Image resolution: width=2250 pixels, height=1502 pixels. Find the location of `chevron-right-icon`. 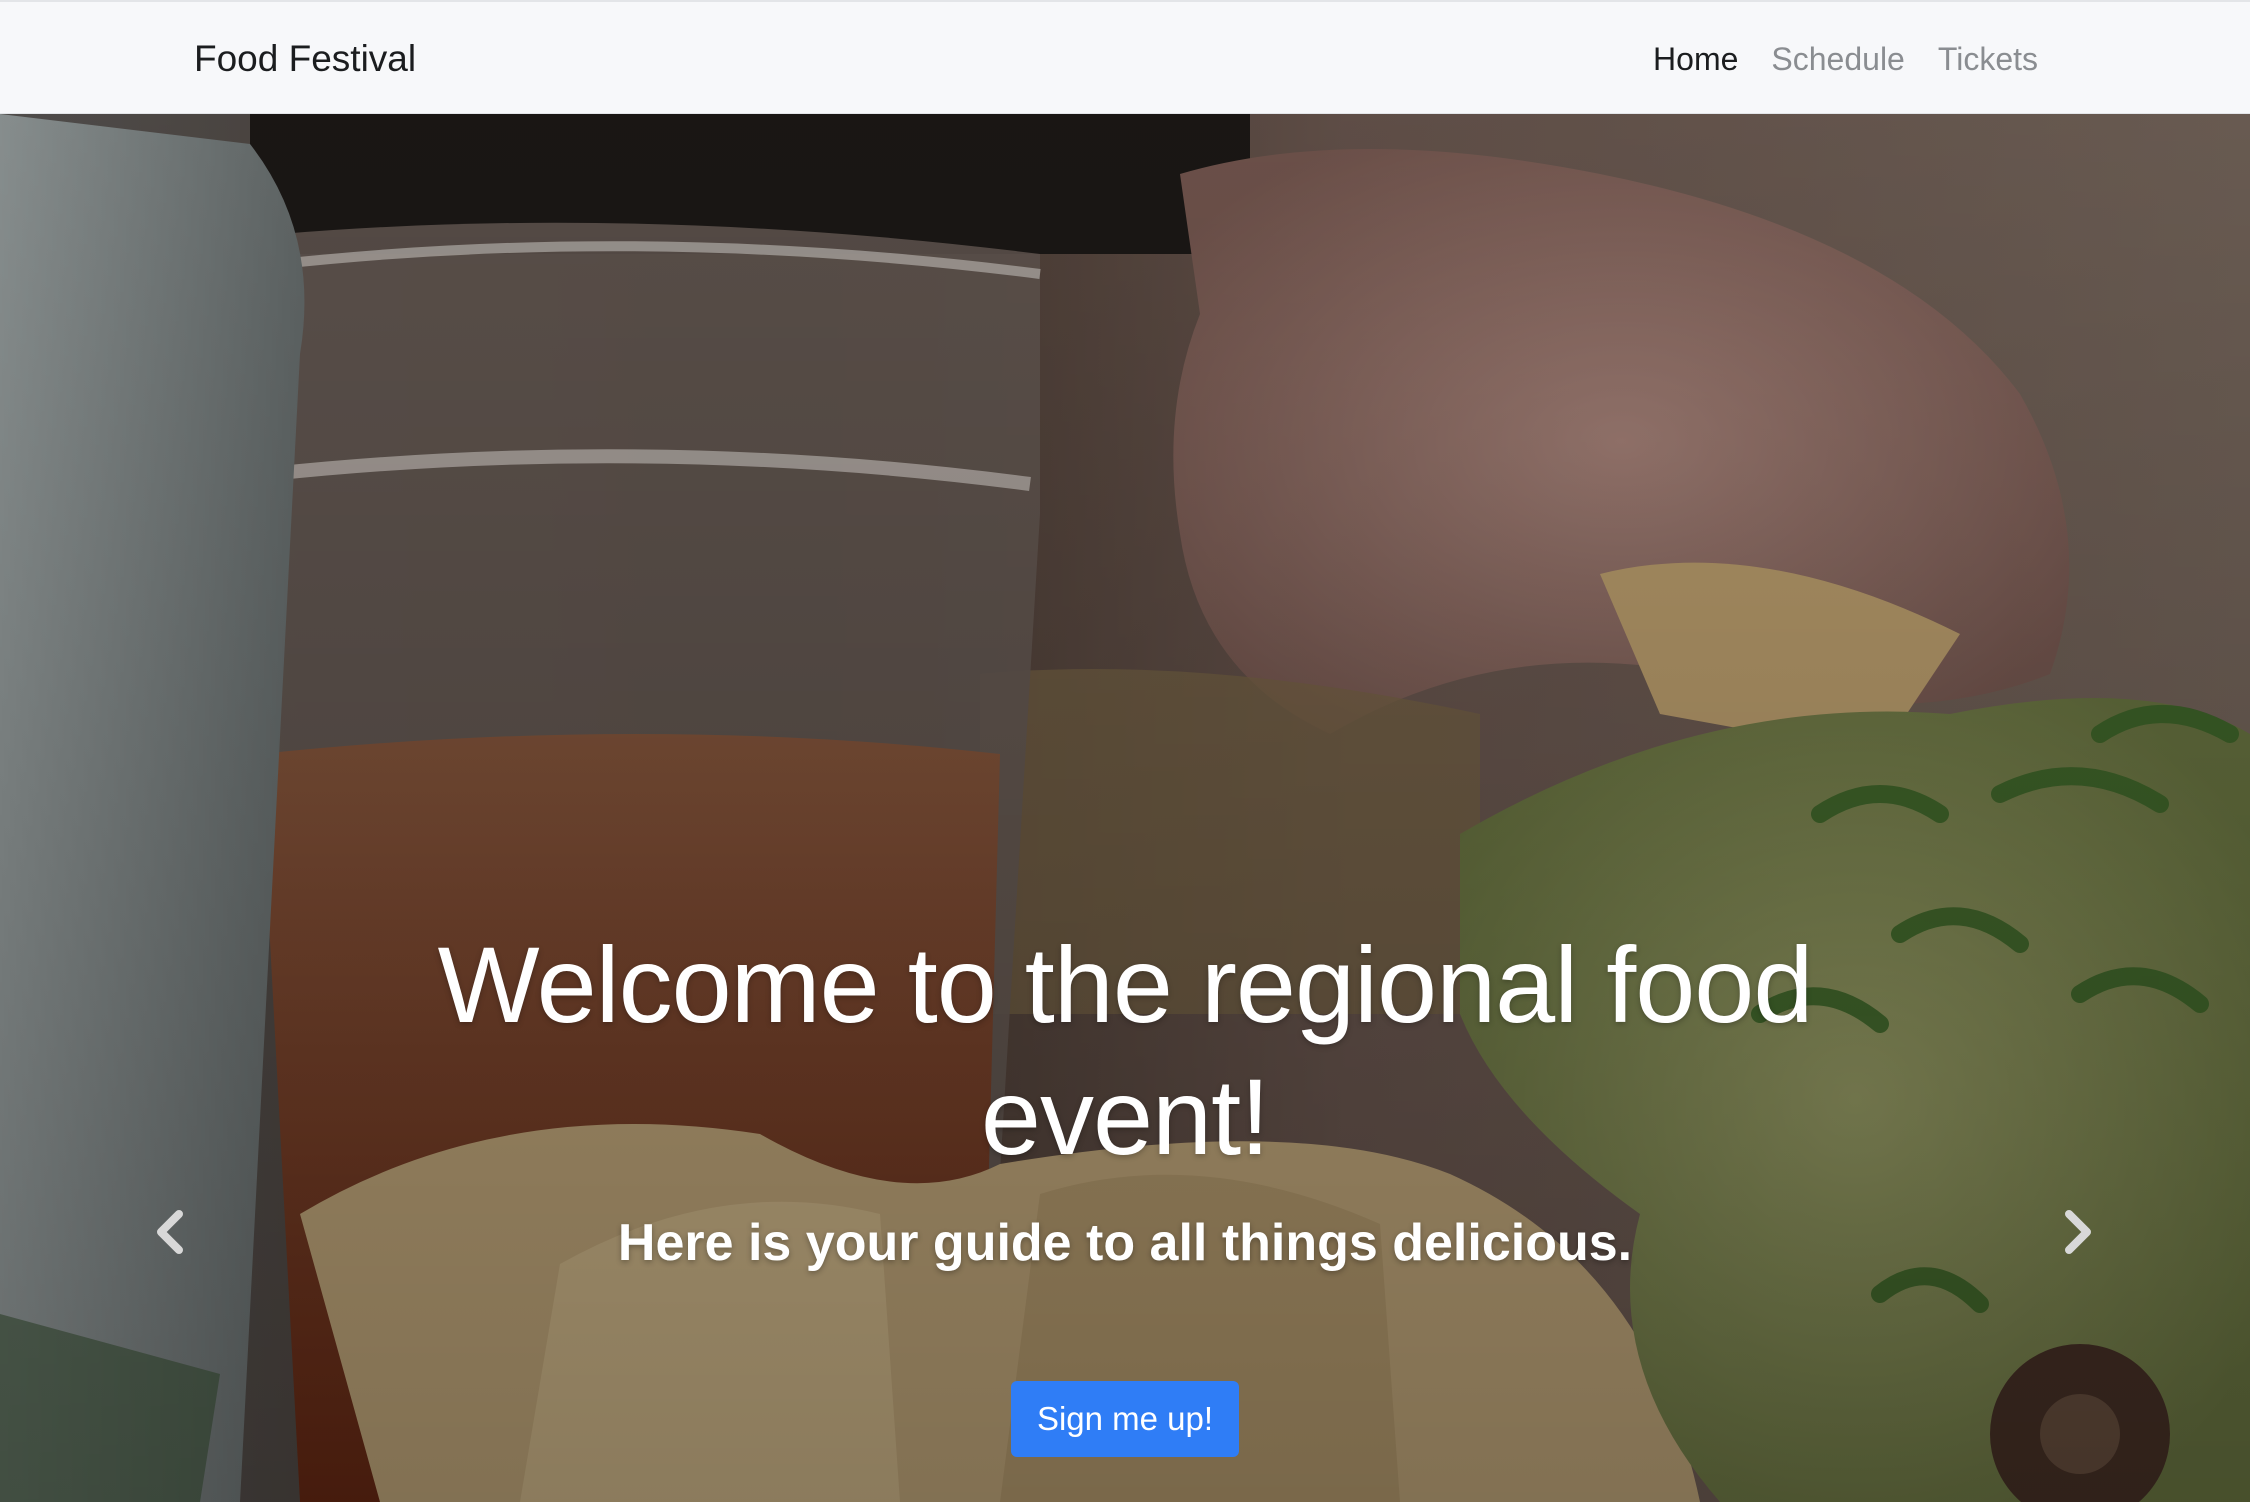

chevron-right-icon is located at coordinates (2078, 1232).